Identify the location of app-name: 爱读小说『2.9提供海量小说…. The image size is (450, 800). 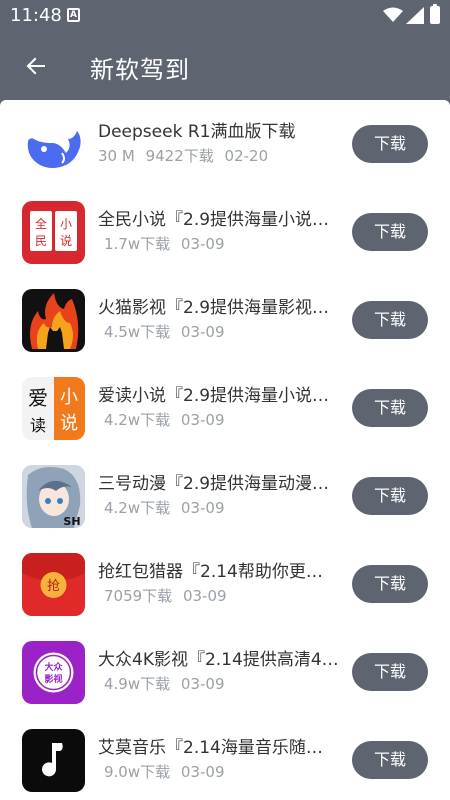
(214, 396).